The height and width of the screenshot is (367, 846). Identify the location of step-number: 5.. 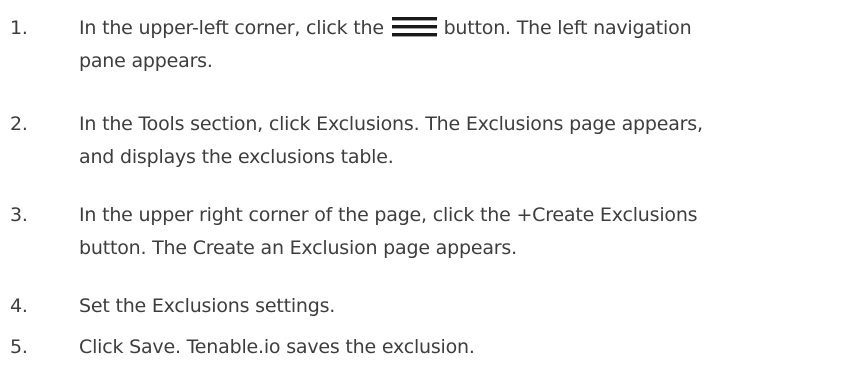
(19, 347).